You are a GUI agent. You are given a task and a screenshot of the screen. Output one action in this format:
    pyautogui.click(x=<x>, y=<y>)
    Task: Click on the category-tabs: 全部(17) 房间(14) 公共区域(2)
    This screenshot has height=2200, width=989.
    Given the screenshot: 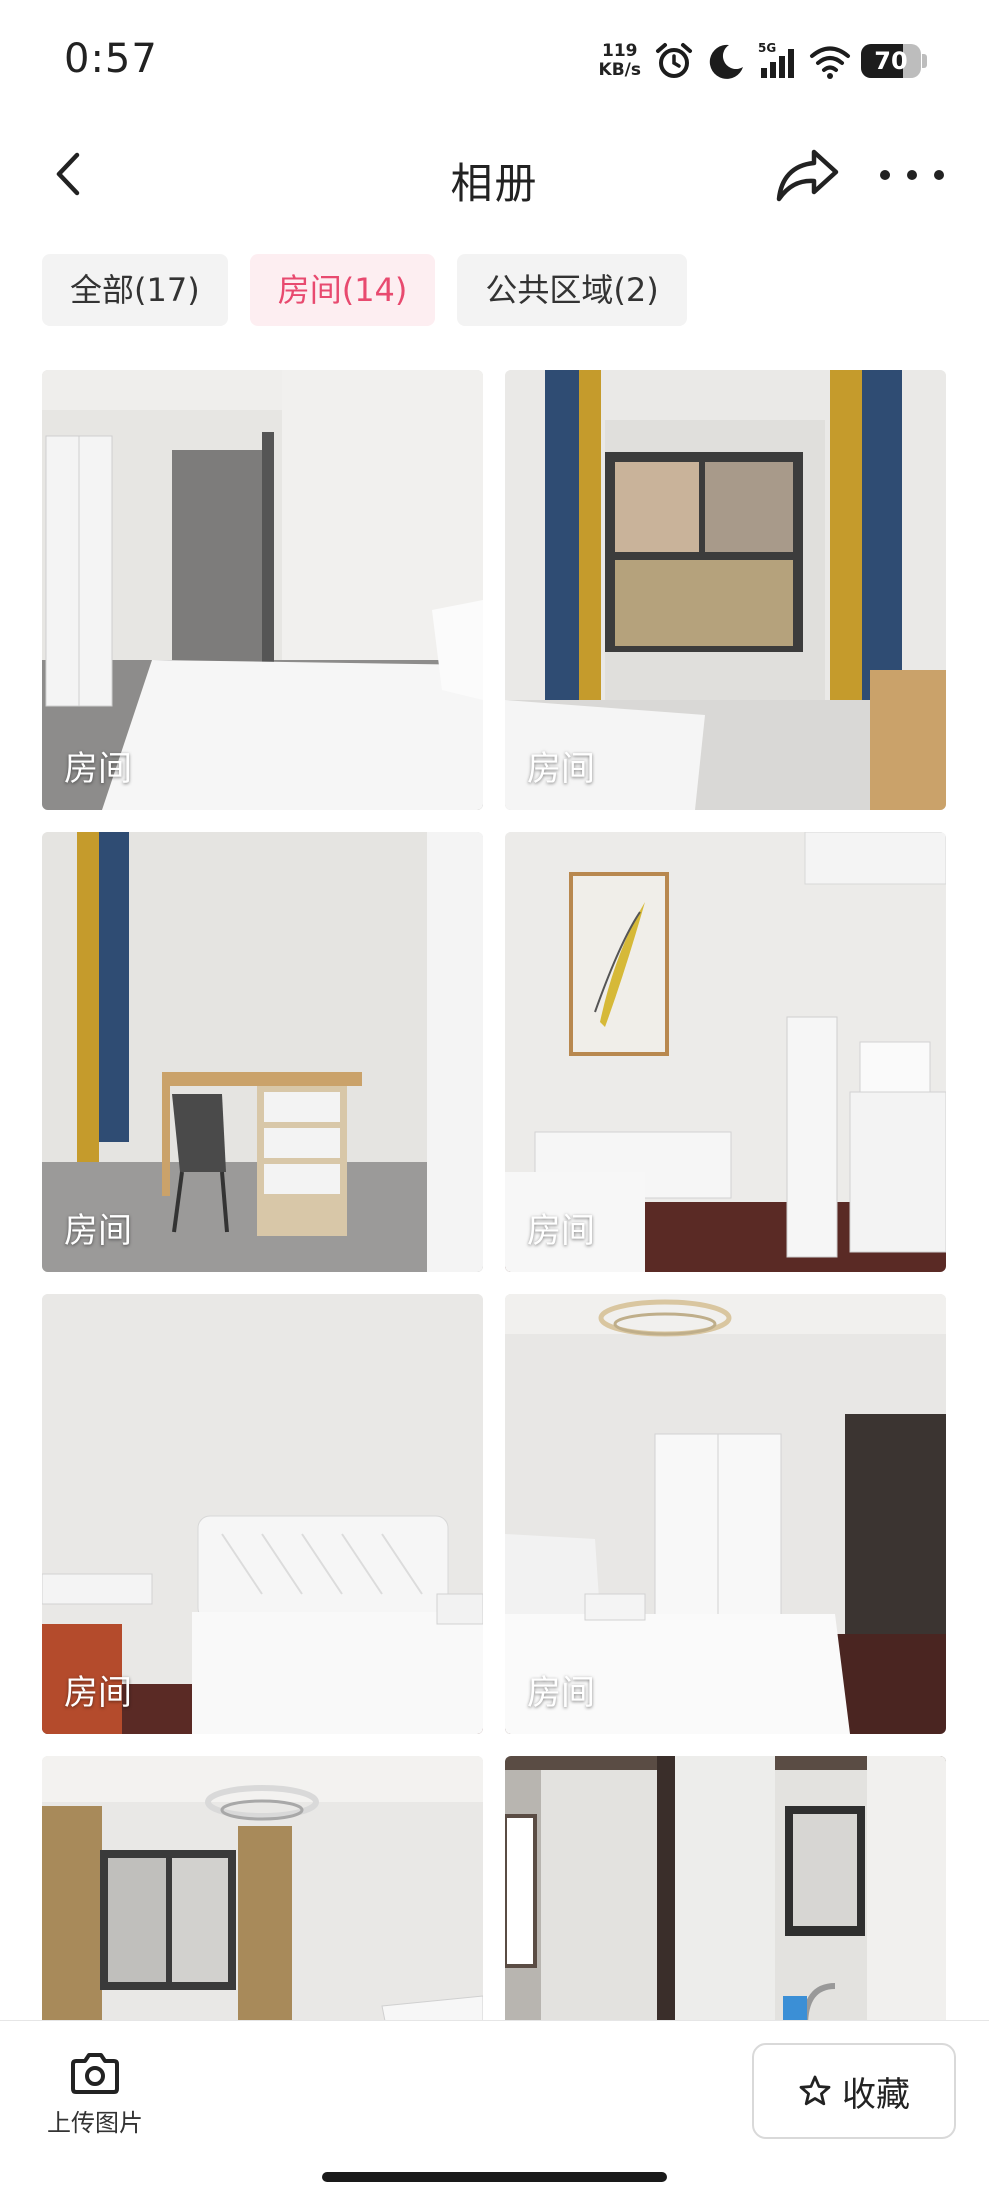 What is the action you would take?
    pyautogui.click(x=364, y=290)
    